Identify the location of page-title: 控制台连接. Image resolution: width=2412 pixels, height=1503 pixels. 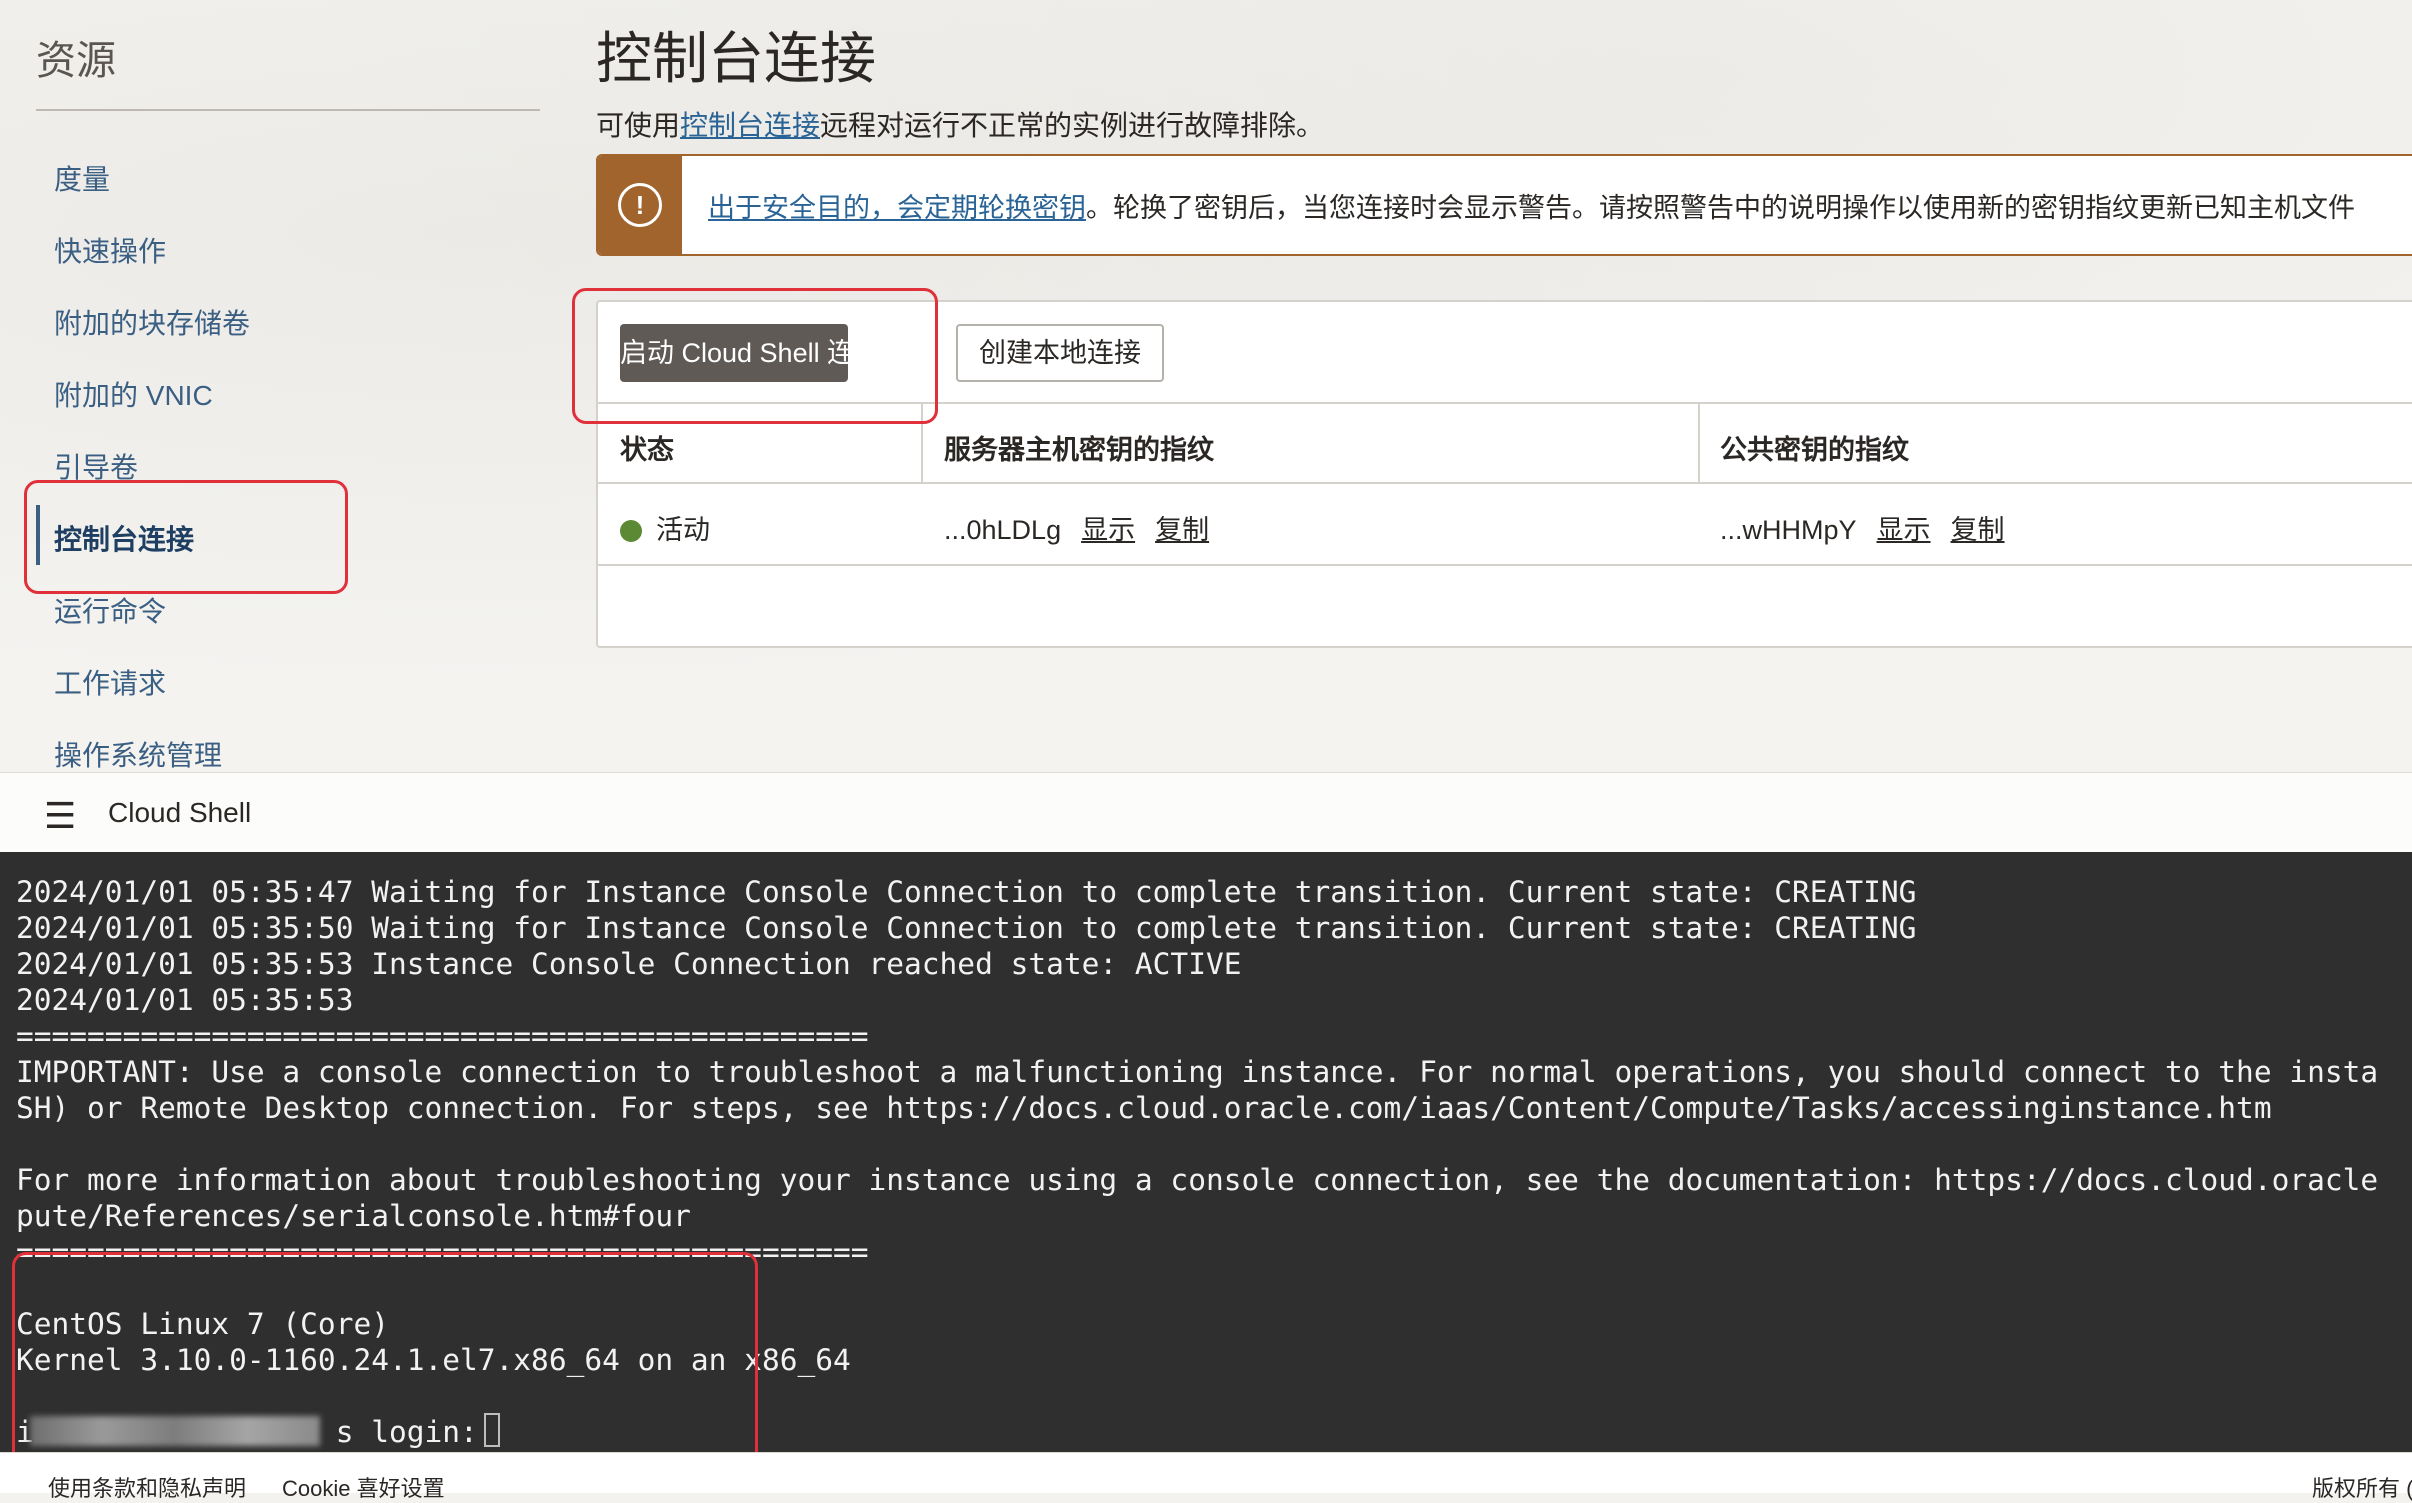
(736, 58).